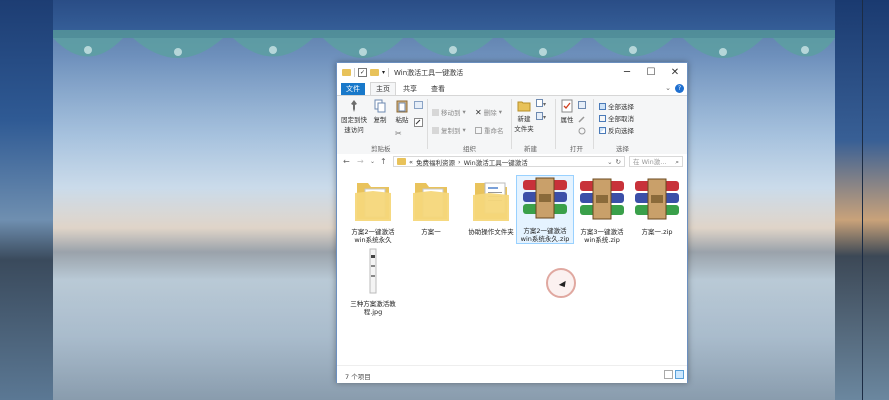 The width and height of the screenshot is (889, 400). I want to click on list-item: 方案一, so click(431, 206).